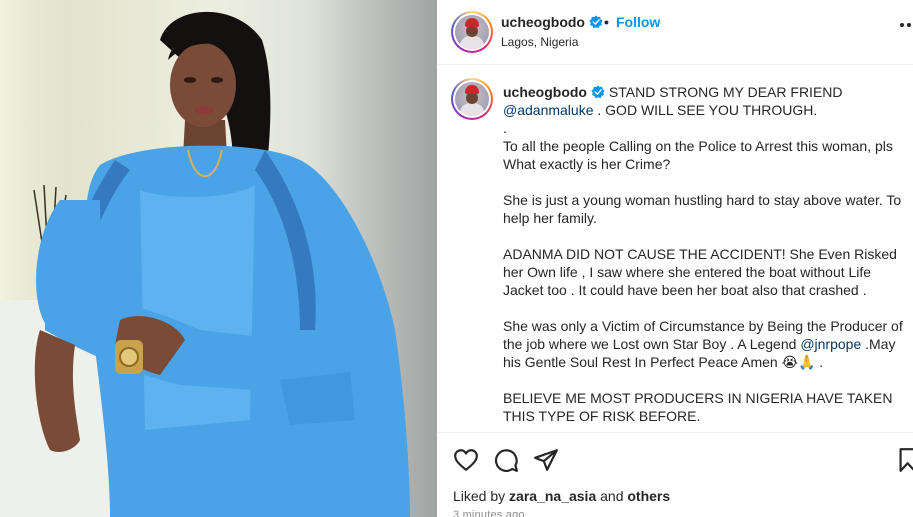  What do you see at coordinates (466, 460) in the screenshot?
I see `heart-icon` at bounding box center [466, 460].